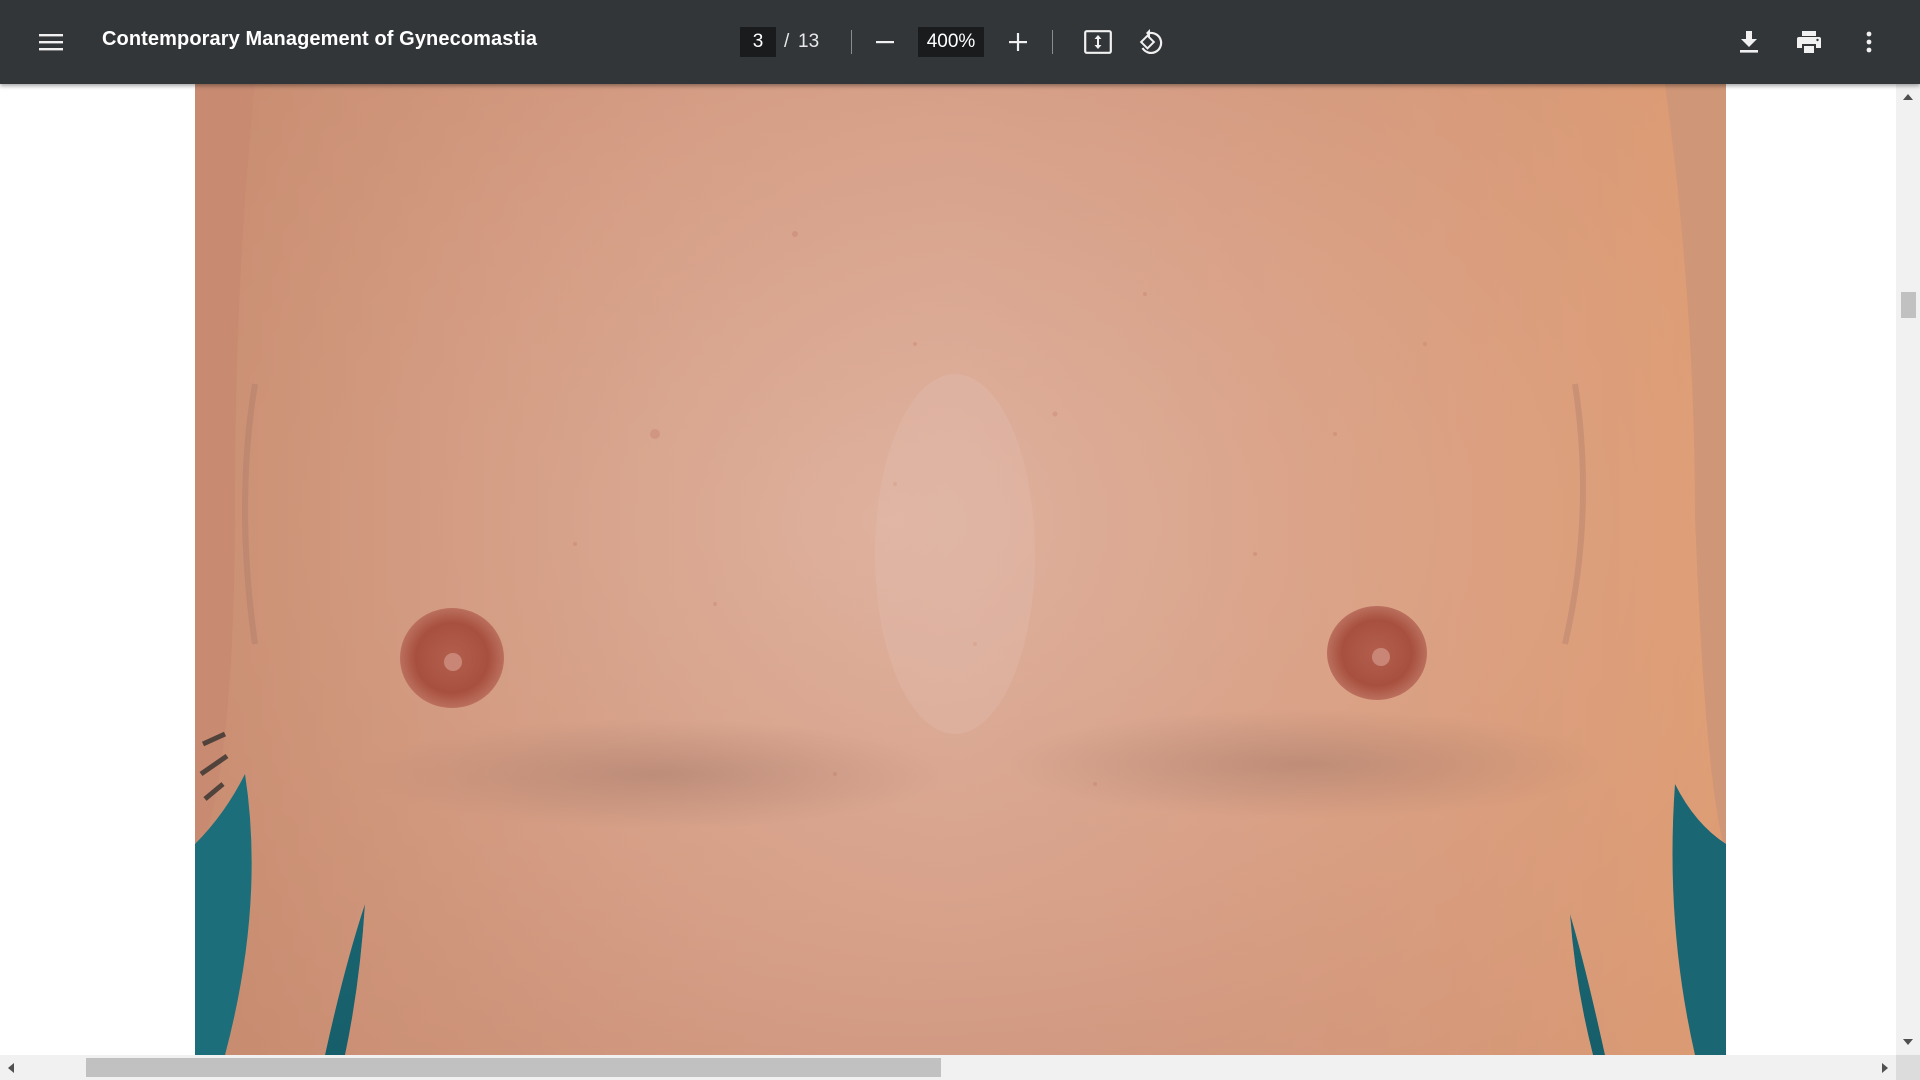 The image size is (1920, 1080). Describe the element at coordinates (1908, 569) in the screenshot. I see `vertical-scrollbar` at that location.